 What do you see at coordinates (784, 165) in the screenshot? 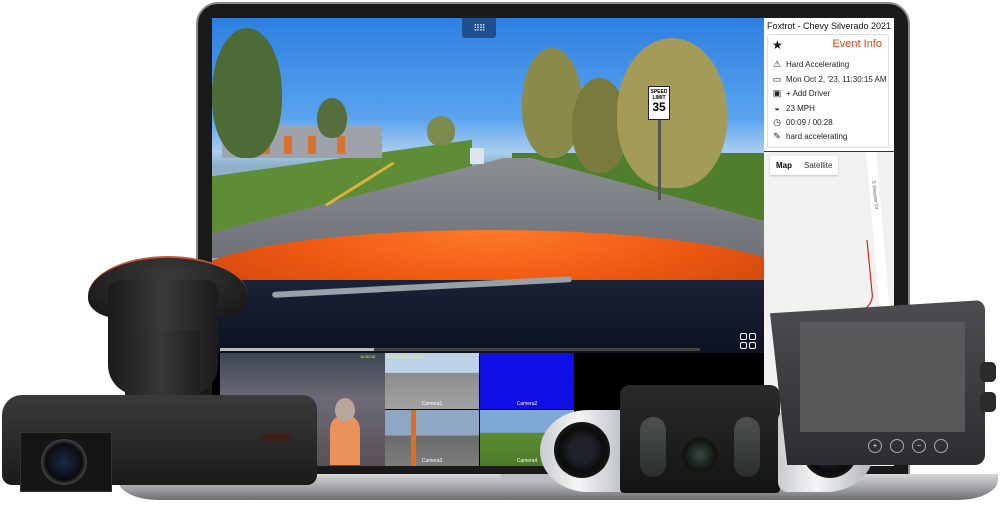
I see `tab-map: Map` at bounding box center [784, 165].